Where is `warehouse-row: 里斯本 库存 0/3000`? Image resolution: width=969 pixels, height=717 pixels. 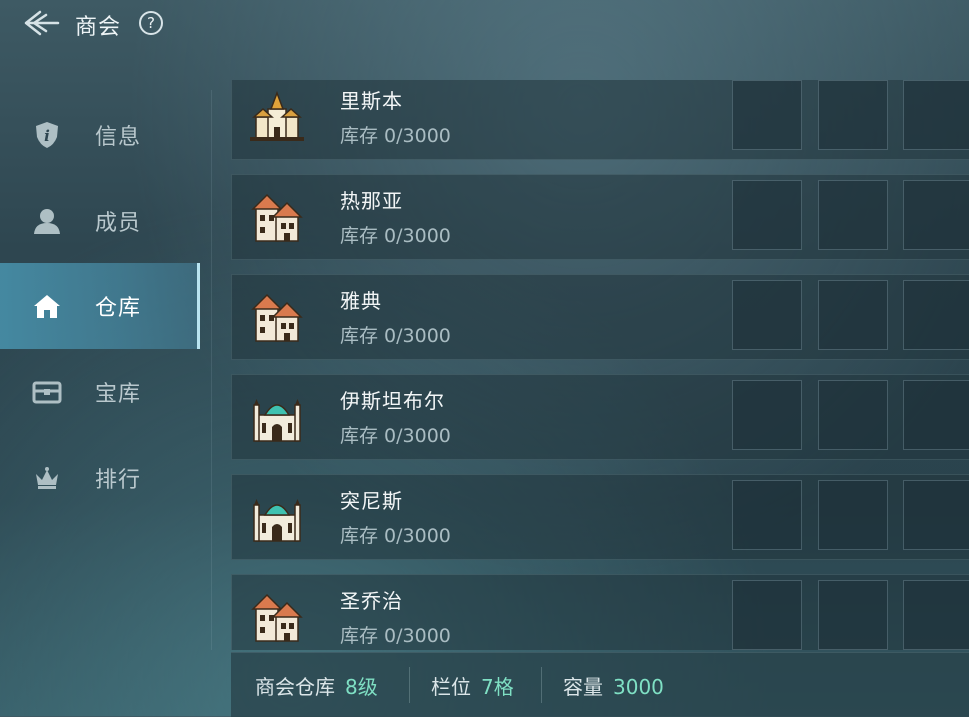
warehouse-row: 里斯本 库存 0/3000 is located at coordinates (600, 120).